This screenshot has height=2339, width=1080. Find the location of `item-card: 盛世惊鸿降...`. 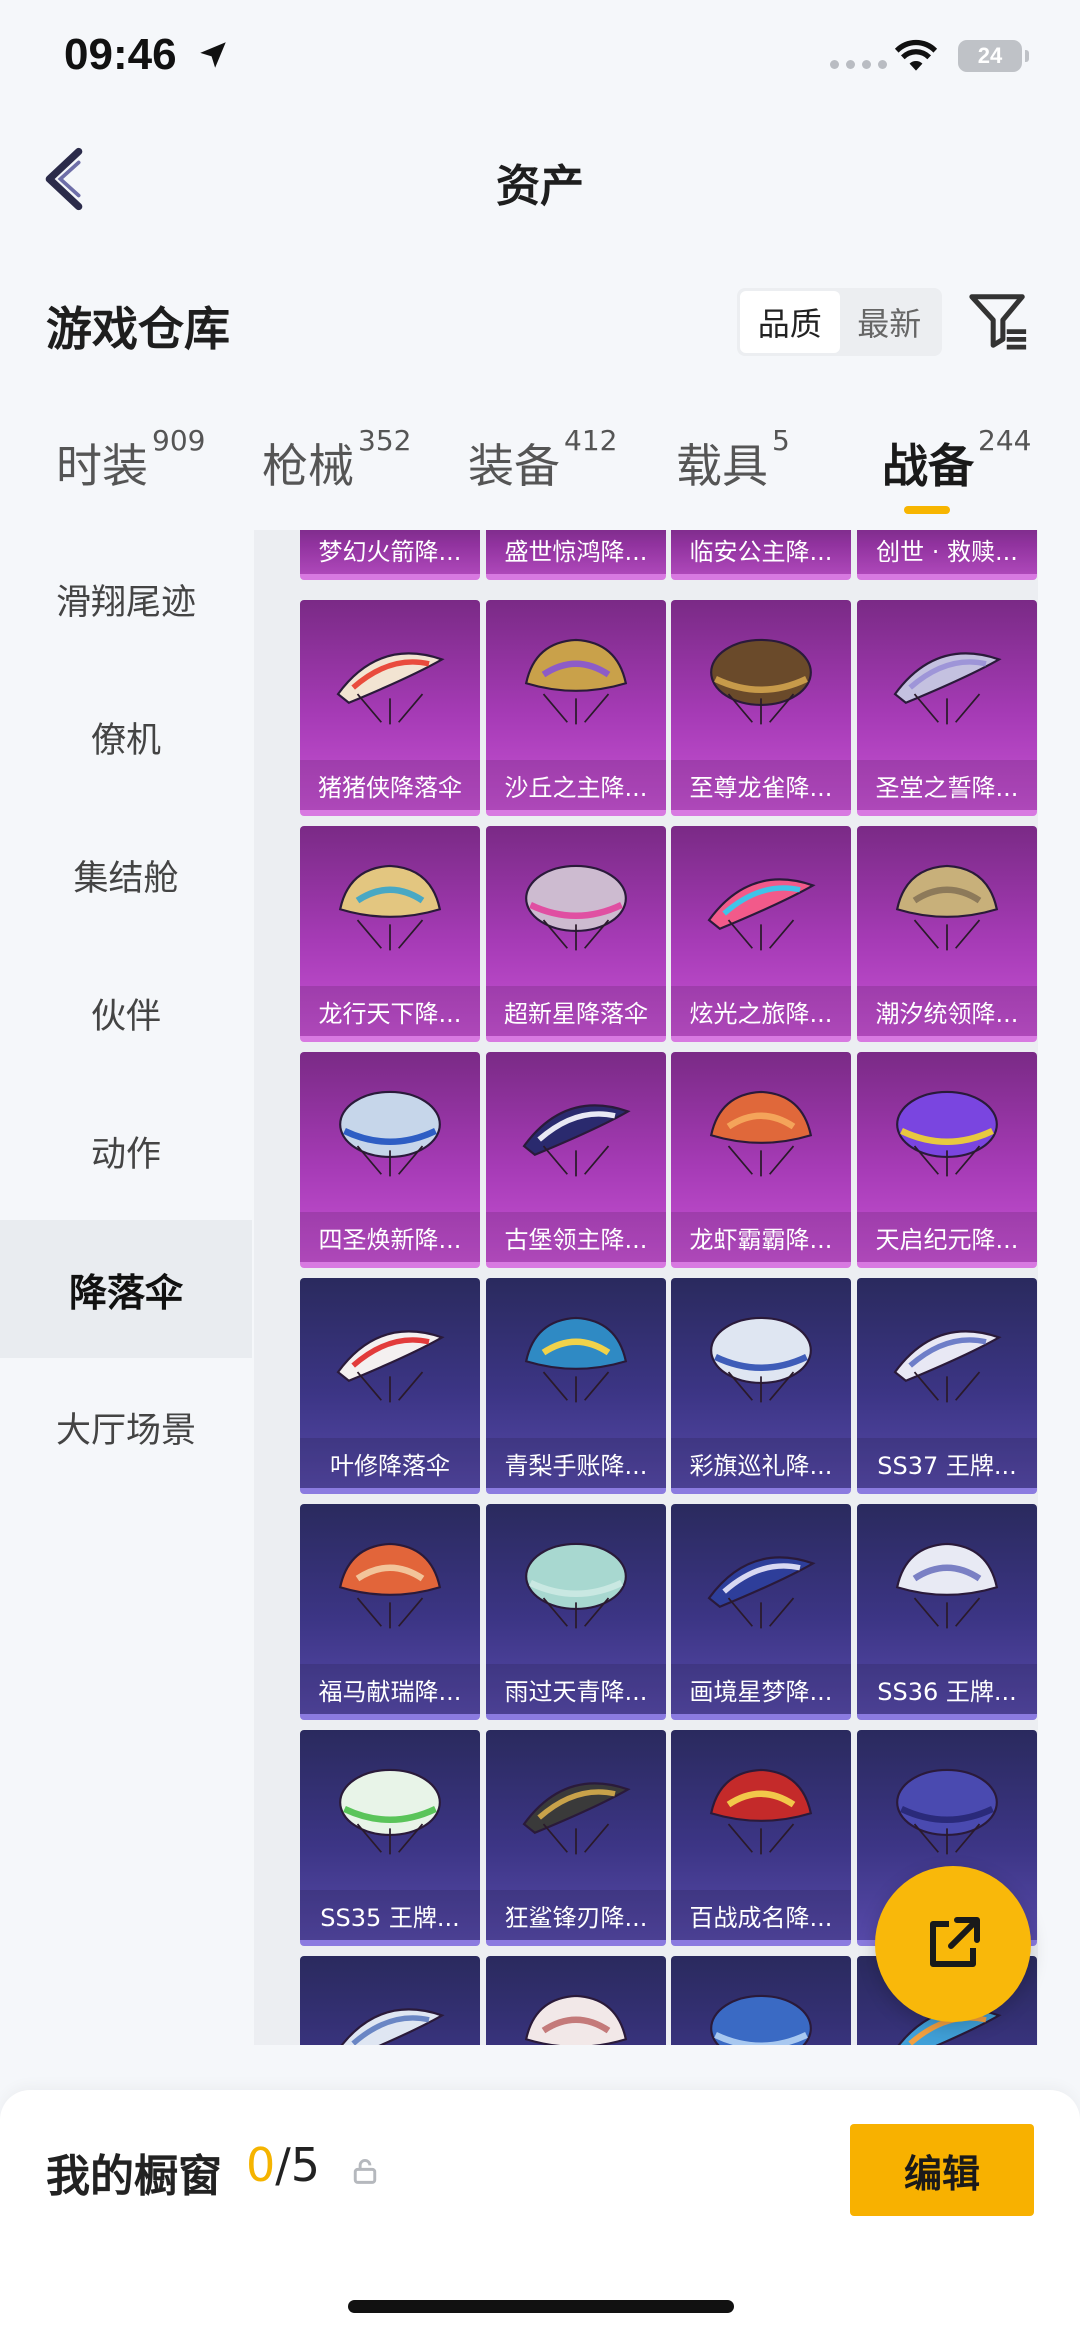

item-card: 盛世惊鸿降... is located at coordinates (576, 555).